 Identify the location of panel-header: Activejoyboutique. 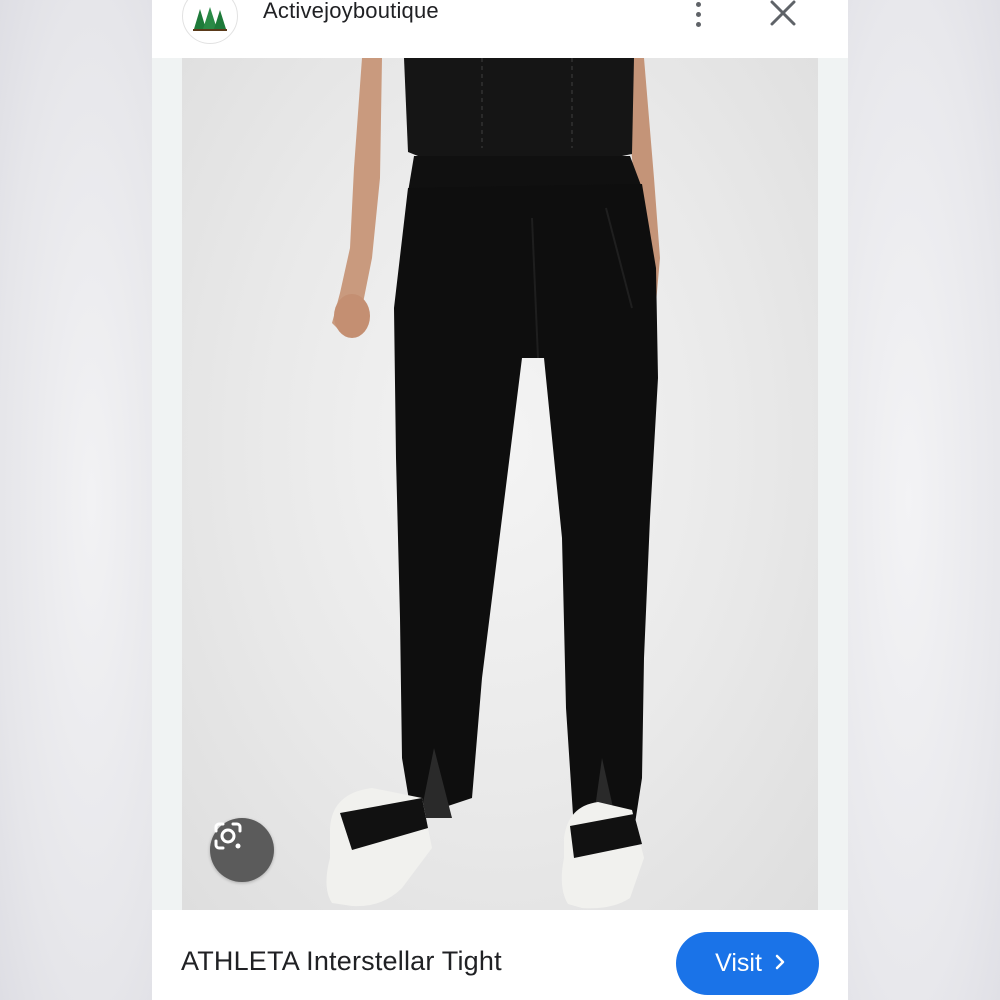
(500, 29).